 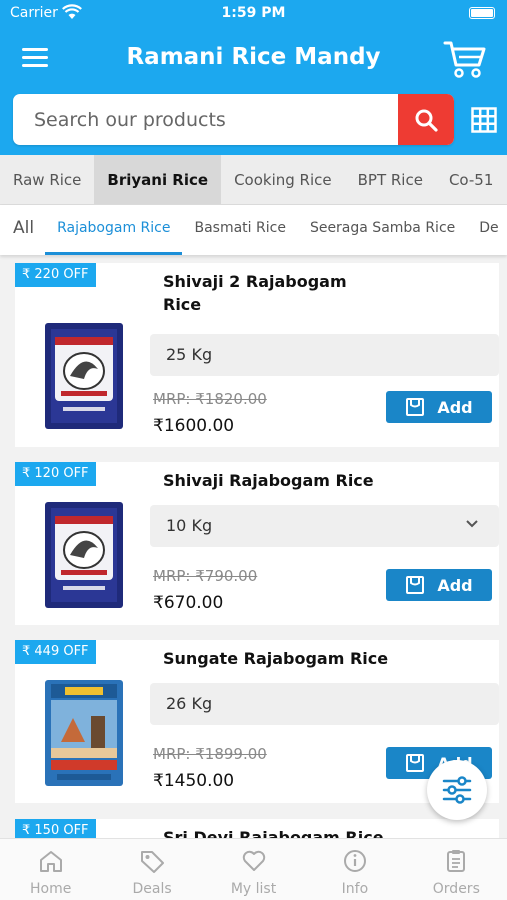 What do you see at coordinates (324, 355) in the screenshot?
I see `quantity-select: 25 Kg` at bounding box center [324, 355].